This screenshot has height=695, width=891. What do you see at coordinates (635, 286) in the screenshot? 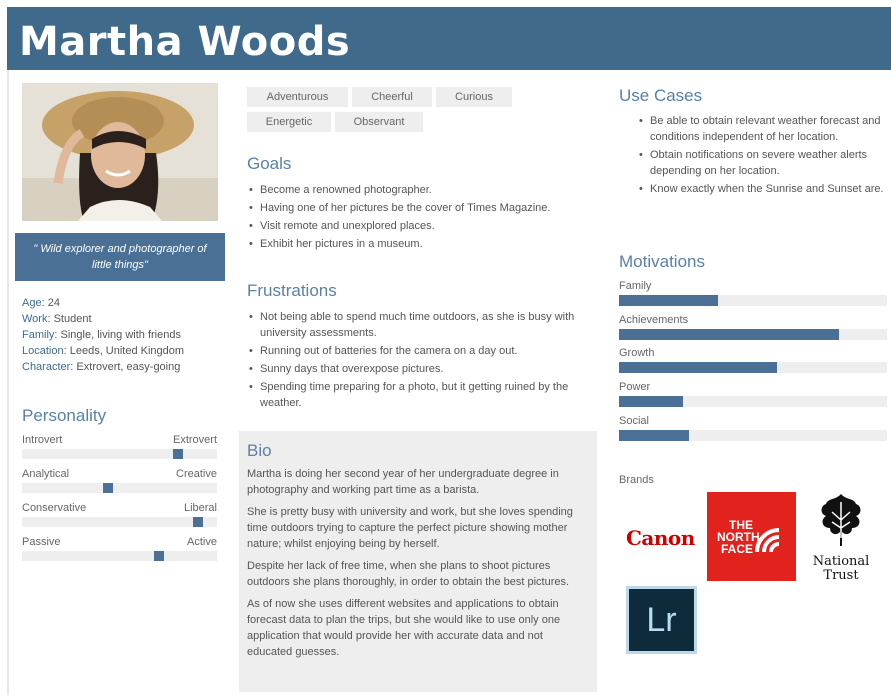
I see `motivation-label: Family` at bounding box center [635, 286].